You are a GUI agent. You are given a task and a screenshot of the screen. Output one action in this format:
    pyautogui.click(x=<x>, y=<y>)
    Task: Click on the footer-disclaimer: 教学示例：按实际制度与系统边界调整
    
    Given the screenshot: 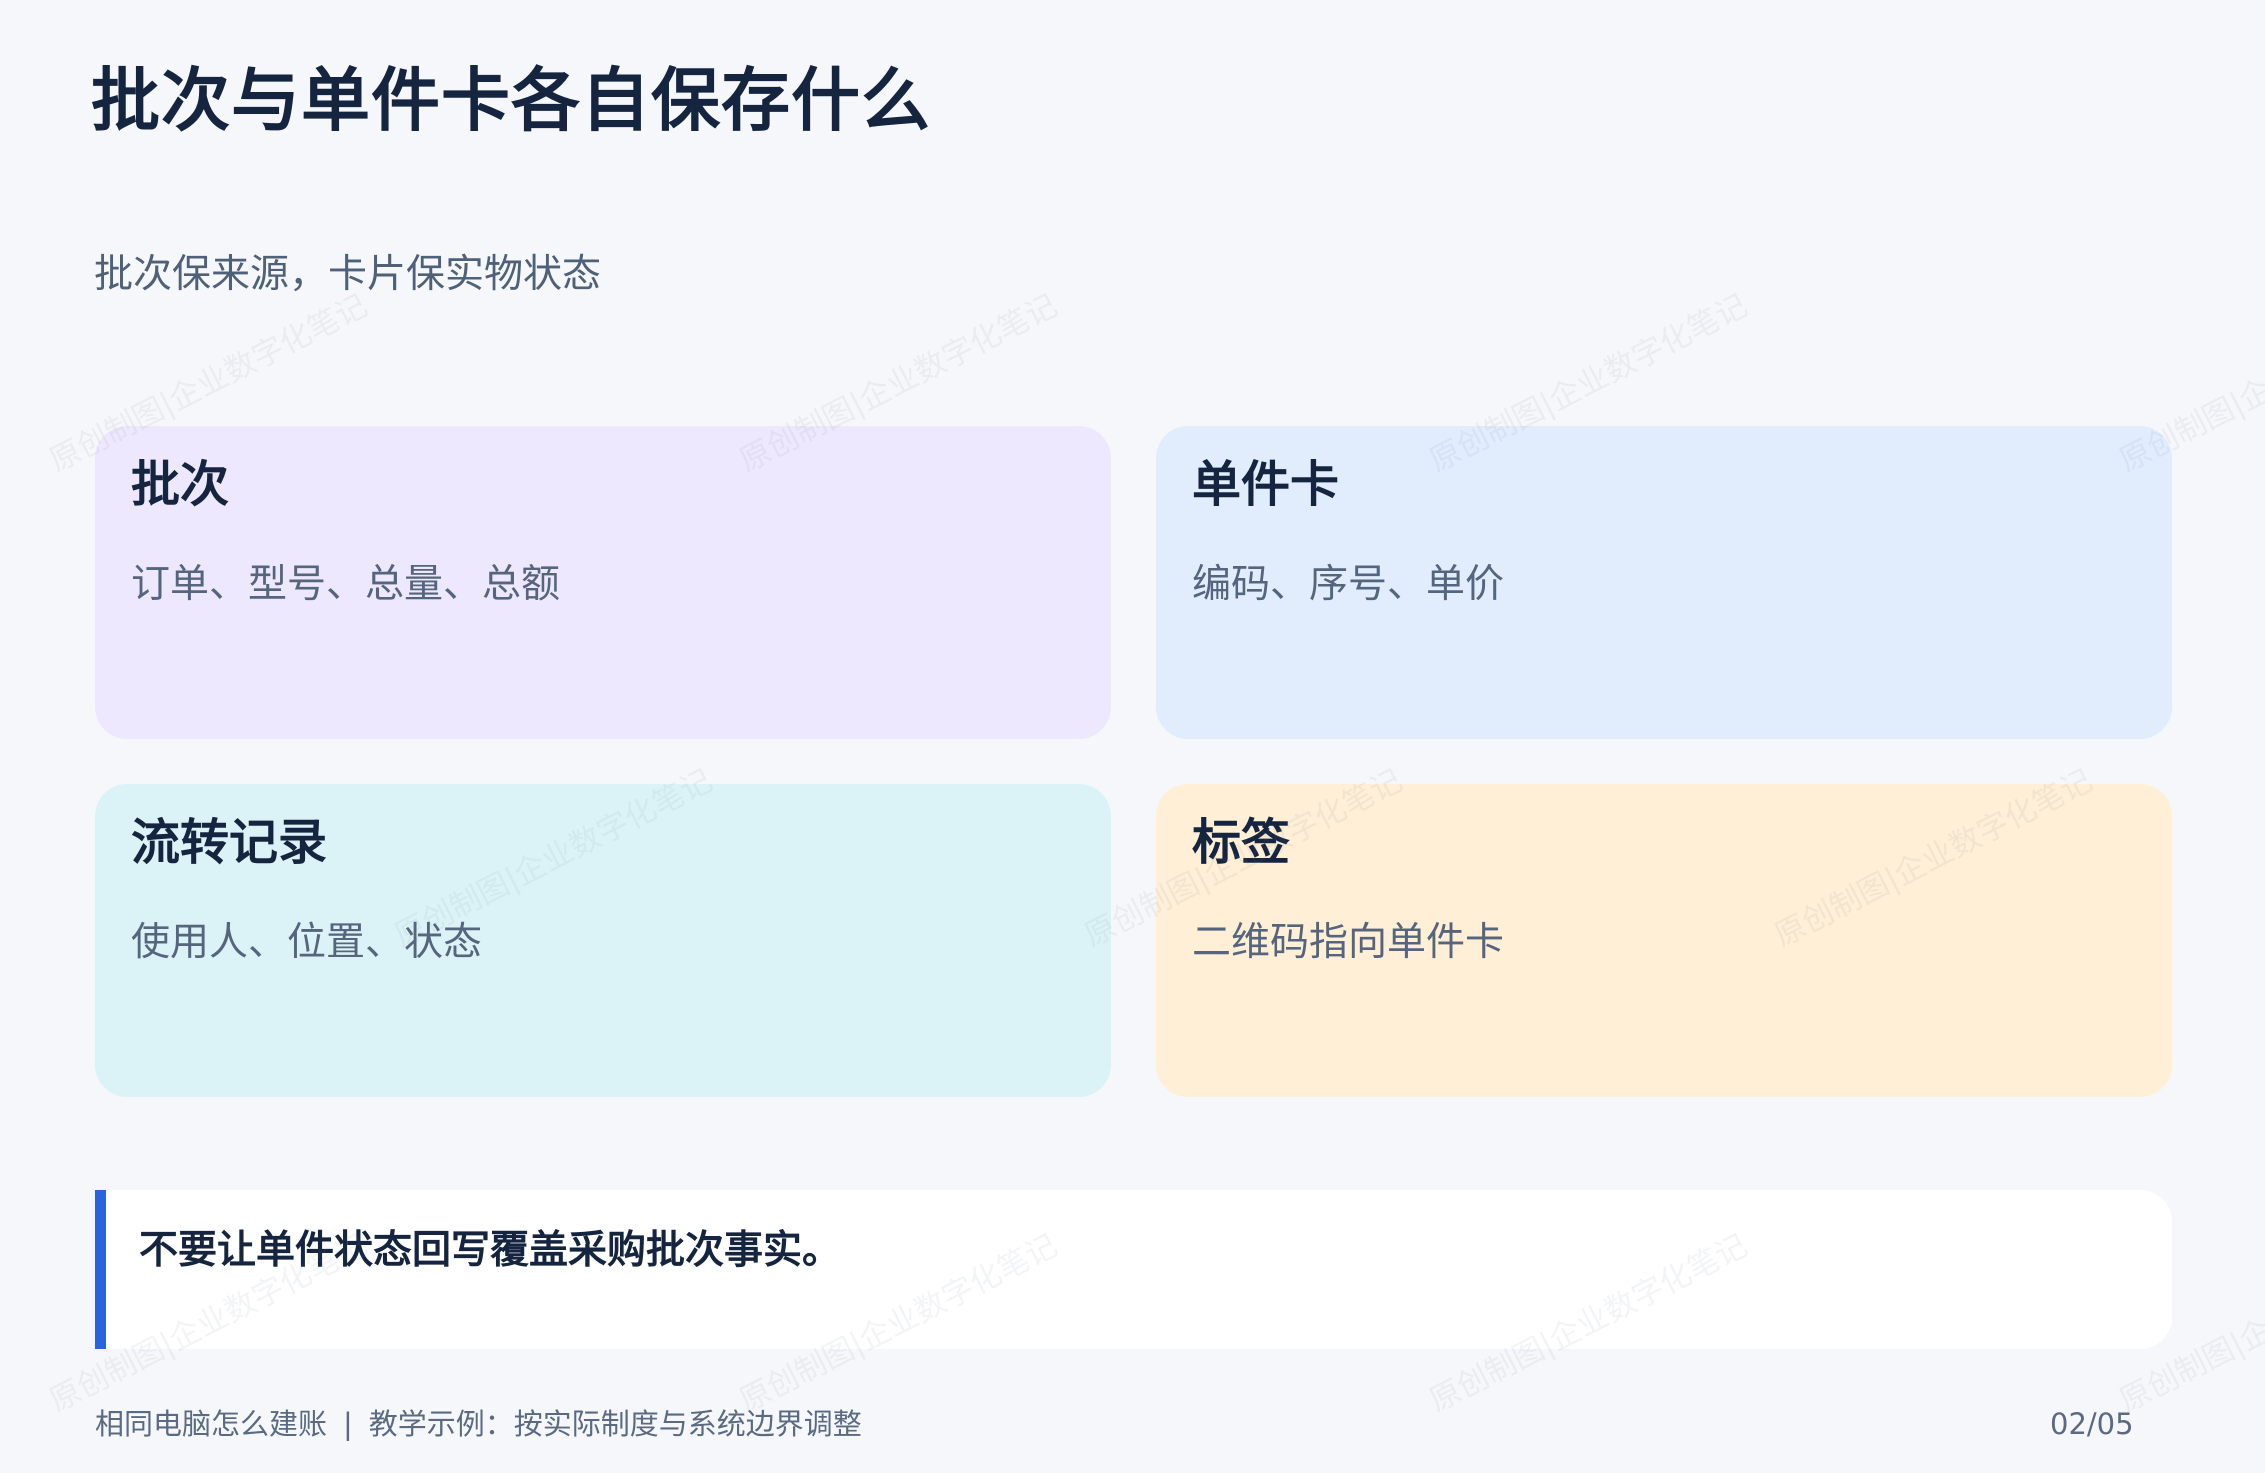 What is the action you would take?
    pyautogui.click(x=615, y=1424)
    